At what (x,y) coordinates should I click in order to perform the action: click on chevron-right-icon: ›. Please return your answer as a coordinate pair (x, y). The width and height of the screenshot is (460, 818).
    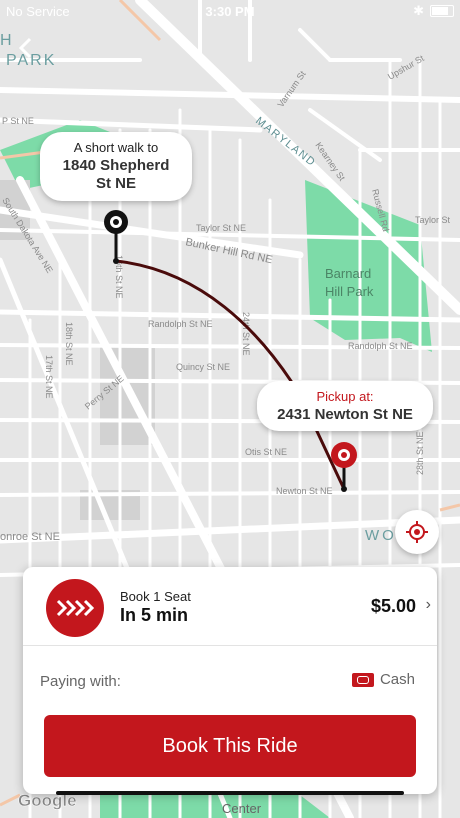
    Looking at the image, I should click on (428, 604).